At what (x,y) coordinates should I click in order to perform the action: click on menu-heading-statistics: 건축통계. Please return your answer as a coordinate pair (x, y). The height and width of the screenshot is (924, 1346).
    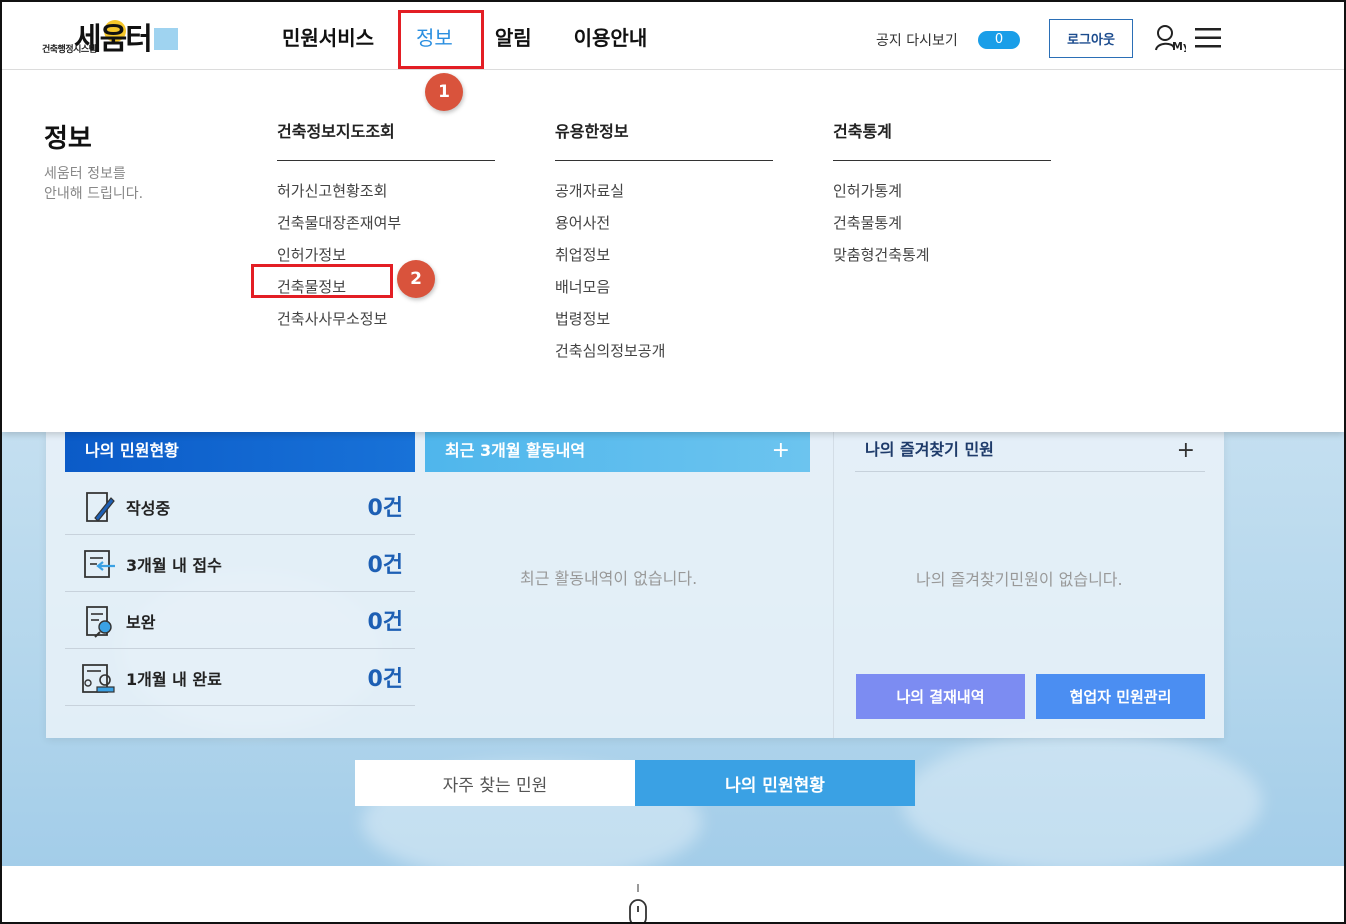
    Looking at the image, I should click on (942, 139).